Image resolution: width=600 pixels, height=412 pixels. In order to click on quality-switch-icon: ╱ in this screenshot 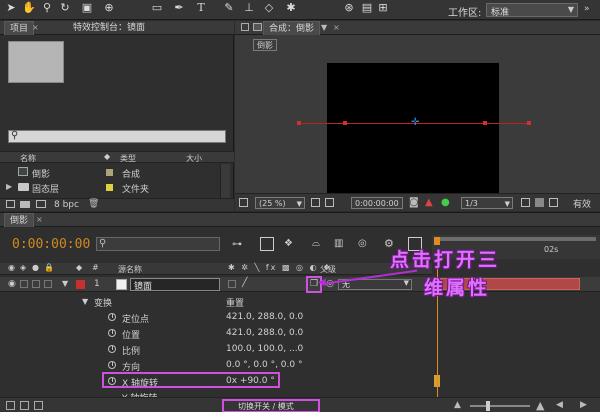, I will do `click(244, 283)`.